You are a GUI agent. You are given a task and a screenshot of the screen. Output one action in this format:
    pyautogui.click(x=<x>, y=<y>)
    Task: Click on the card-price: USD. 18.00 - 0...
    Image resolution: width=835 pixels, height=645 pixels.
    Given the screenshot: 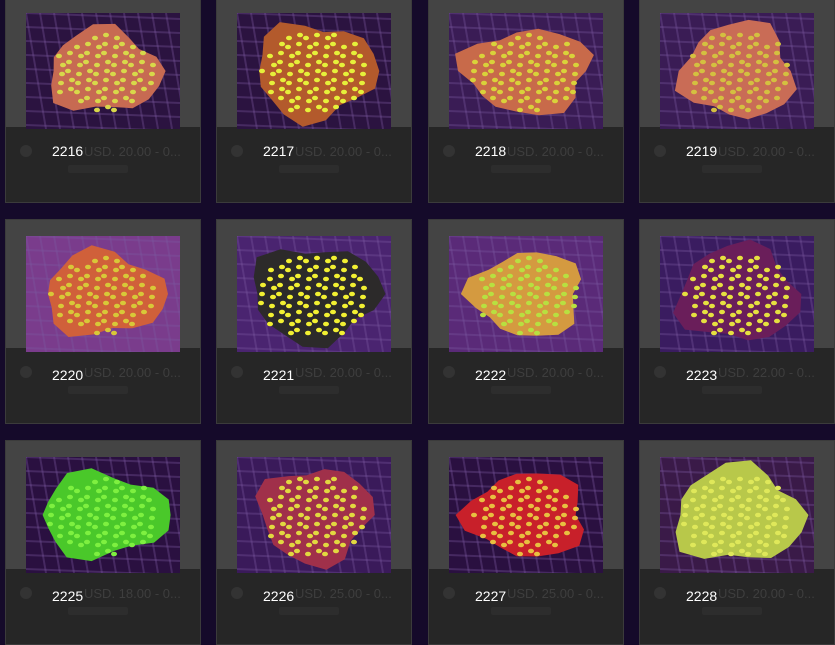 What is the action you would take?
    pyautogui.click(x=107, y=593)
    